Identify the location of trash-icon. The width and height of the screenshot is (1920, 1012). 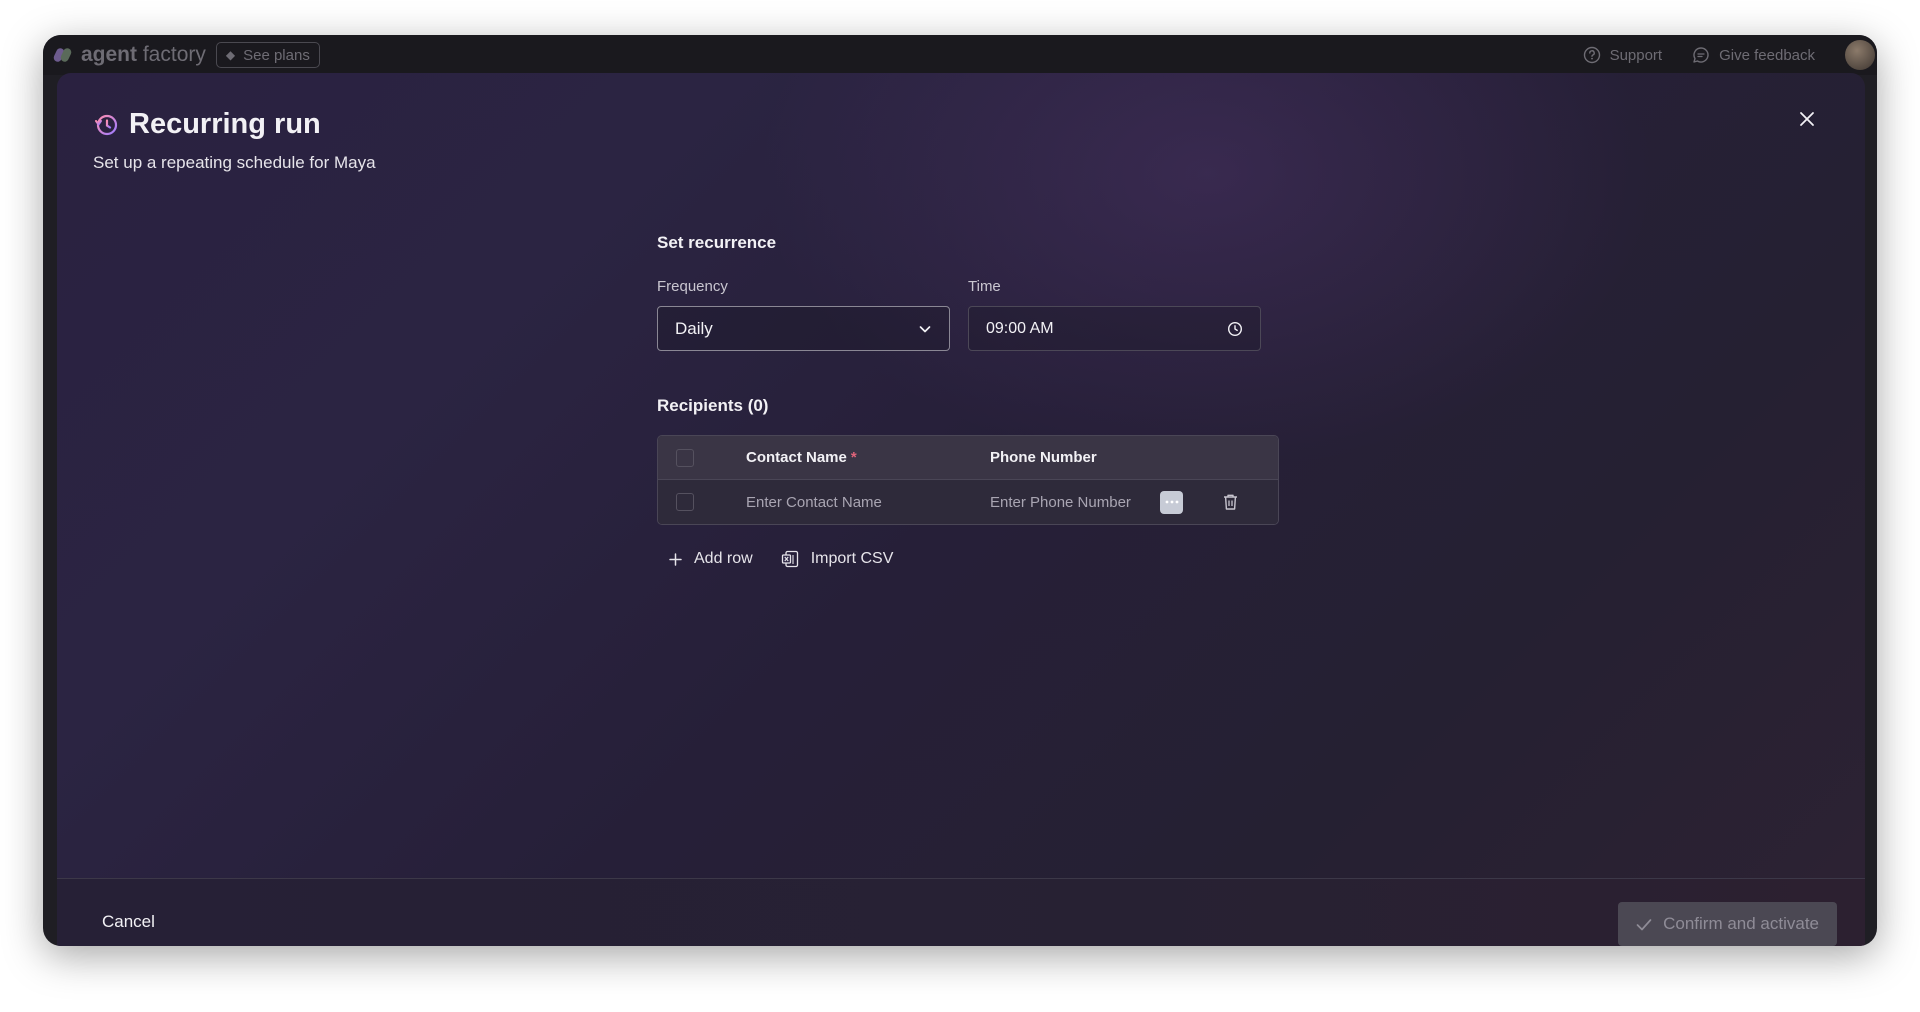
(1230, 502).